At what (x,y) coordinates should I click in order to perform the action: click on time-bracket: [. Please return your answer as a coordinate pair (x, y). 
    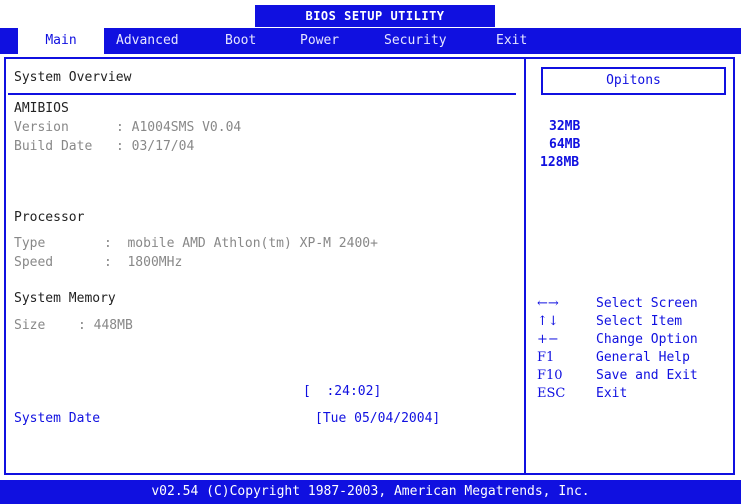
    Looking at the image, I should click on (307, 391).